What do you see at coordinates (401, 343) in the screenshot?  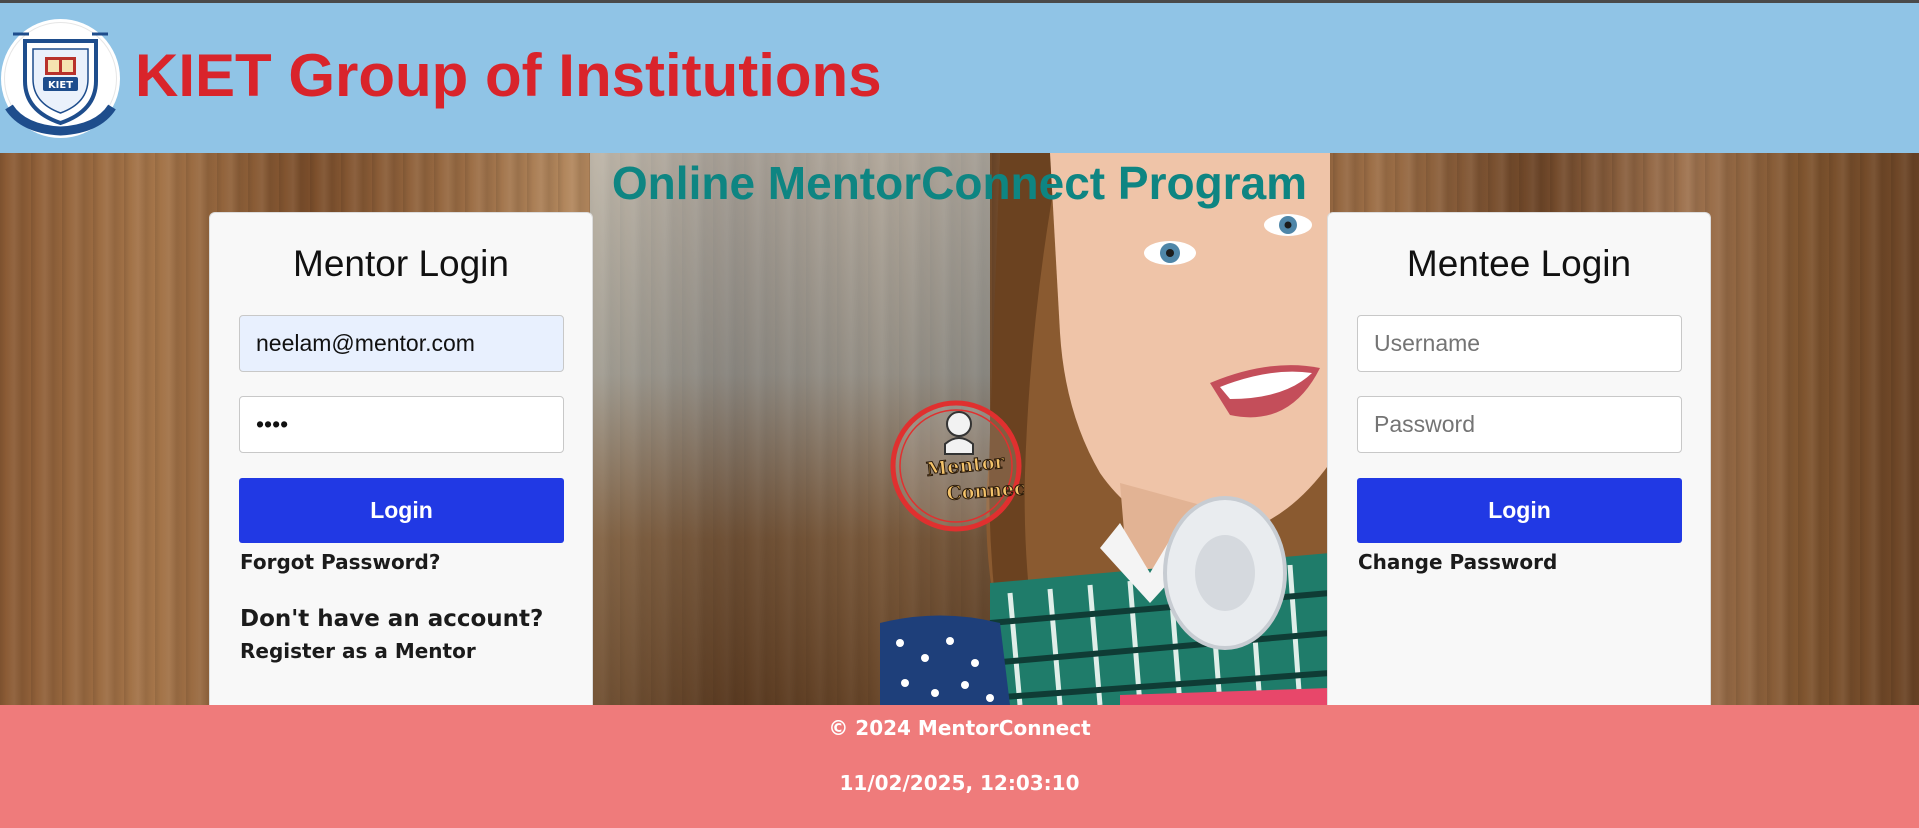 I see `mentor-username-input` at bounding box center [401, 343].